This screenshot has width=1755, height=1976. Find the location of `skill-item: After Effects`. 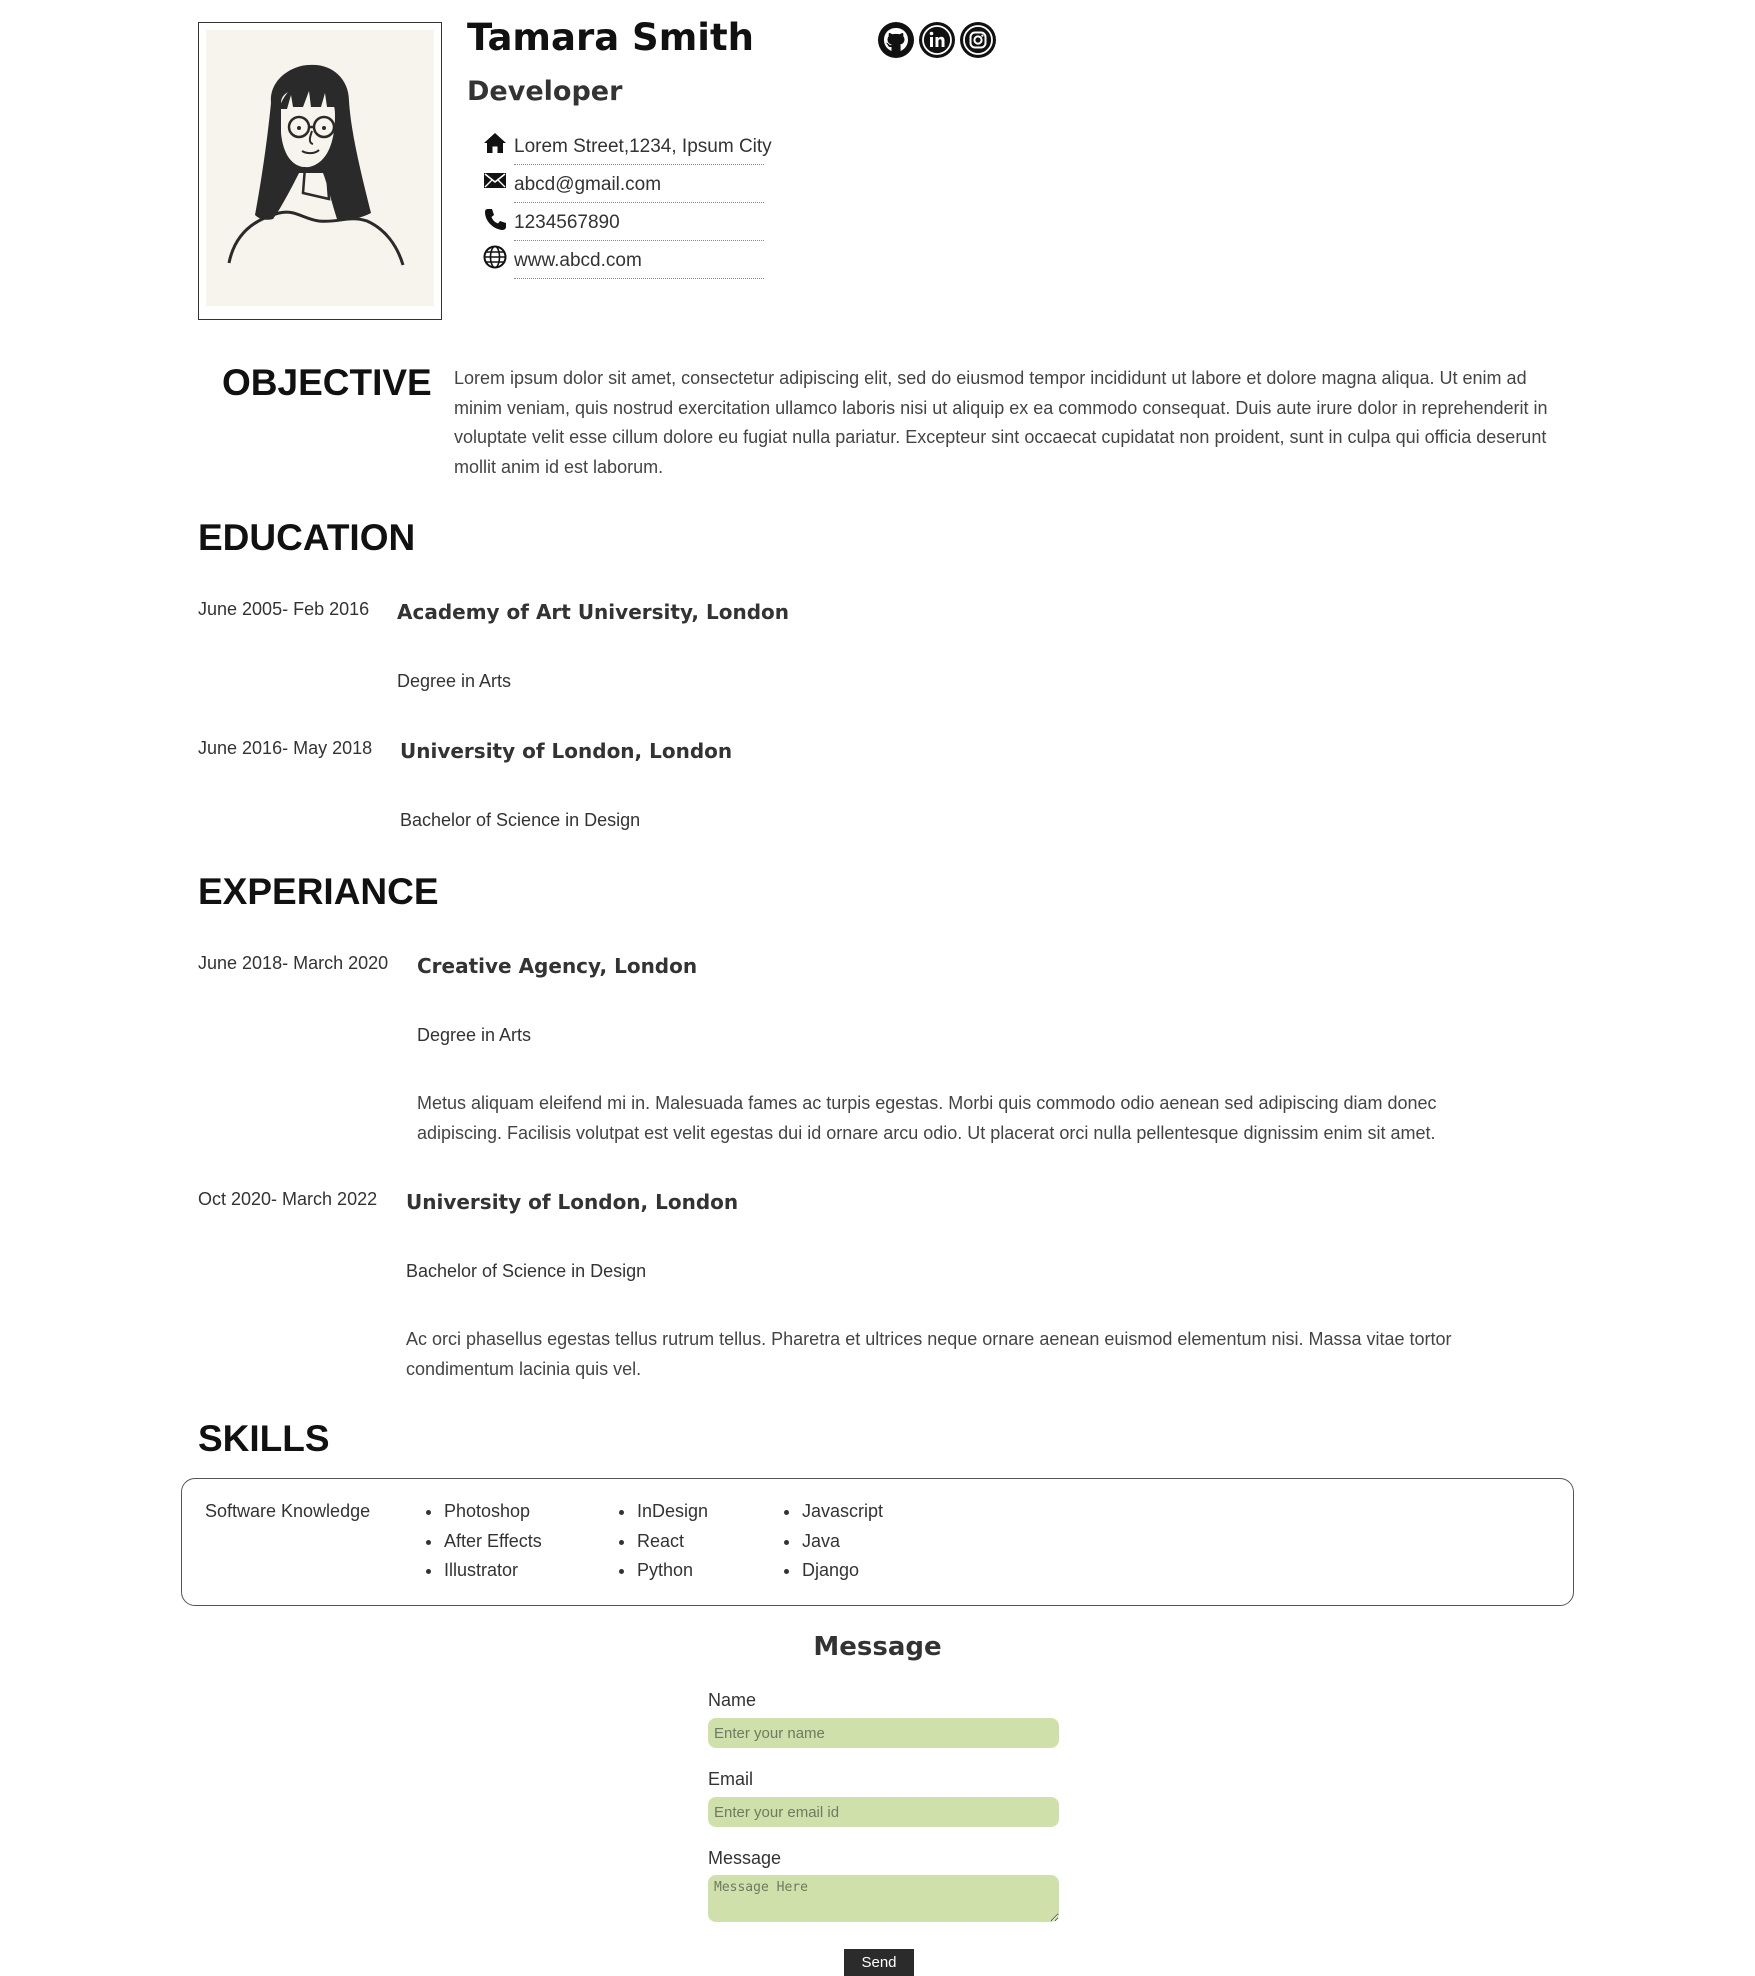

skill-item: After Effects is located at coordinates (482, 1542).